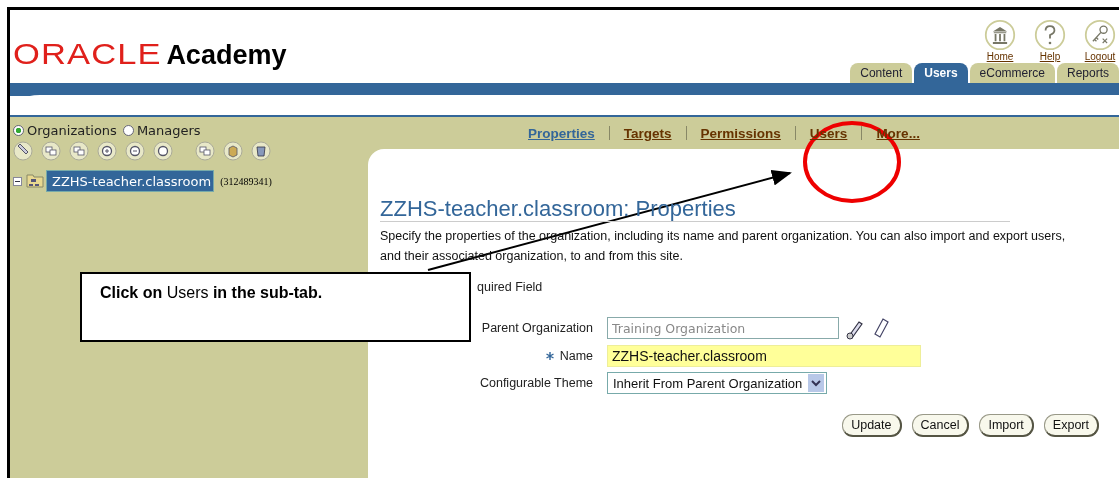  Describe the element at coordinates (940, 425) in the screenshot. I see `action-button: Cancel` at that location.